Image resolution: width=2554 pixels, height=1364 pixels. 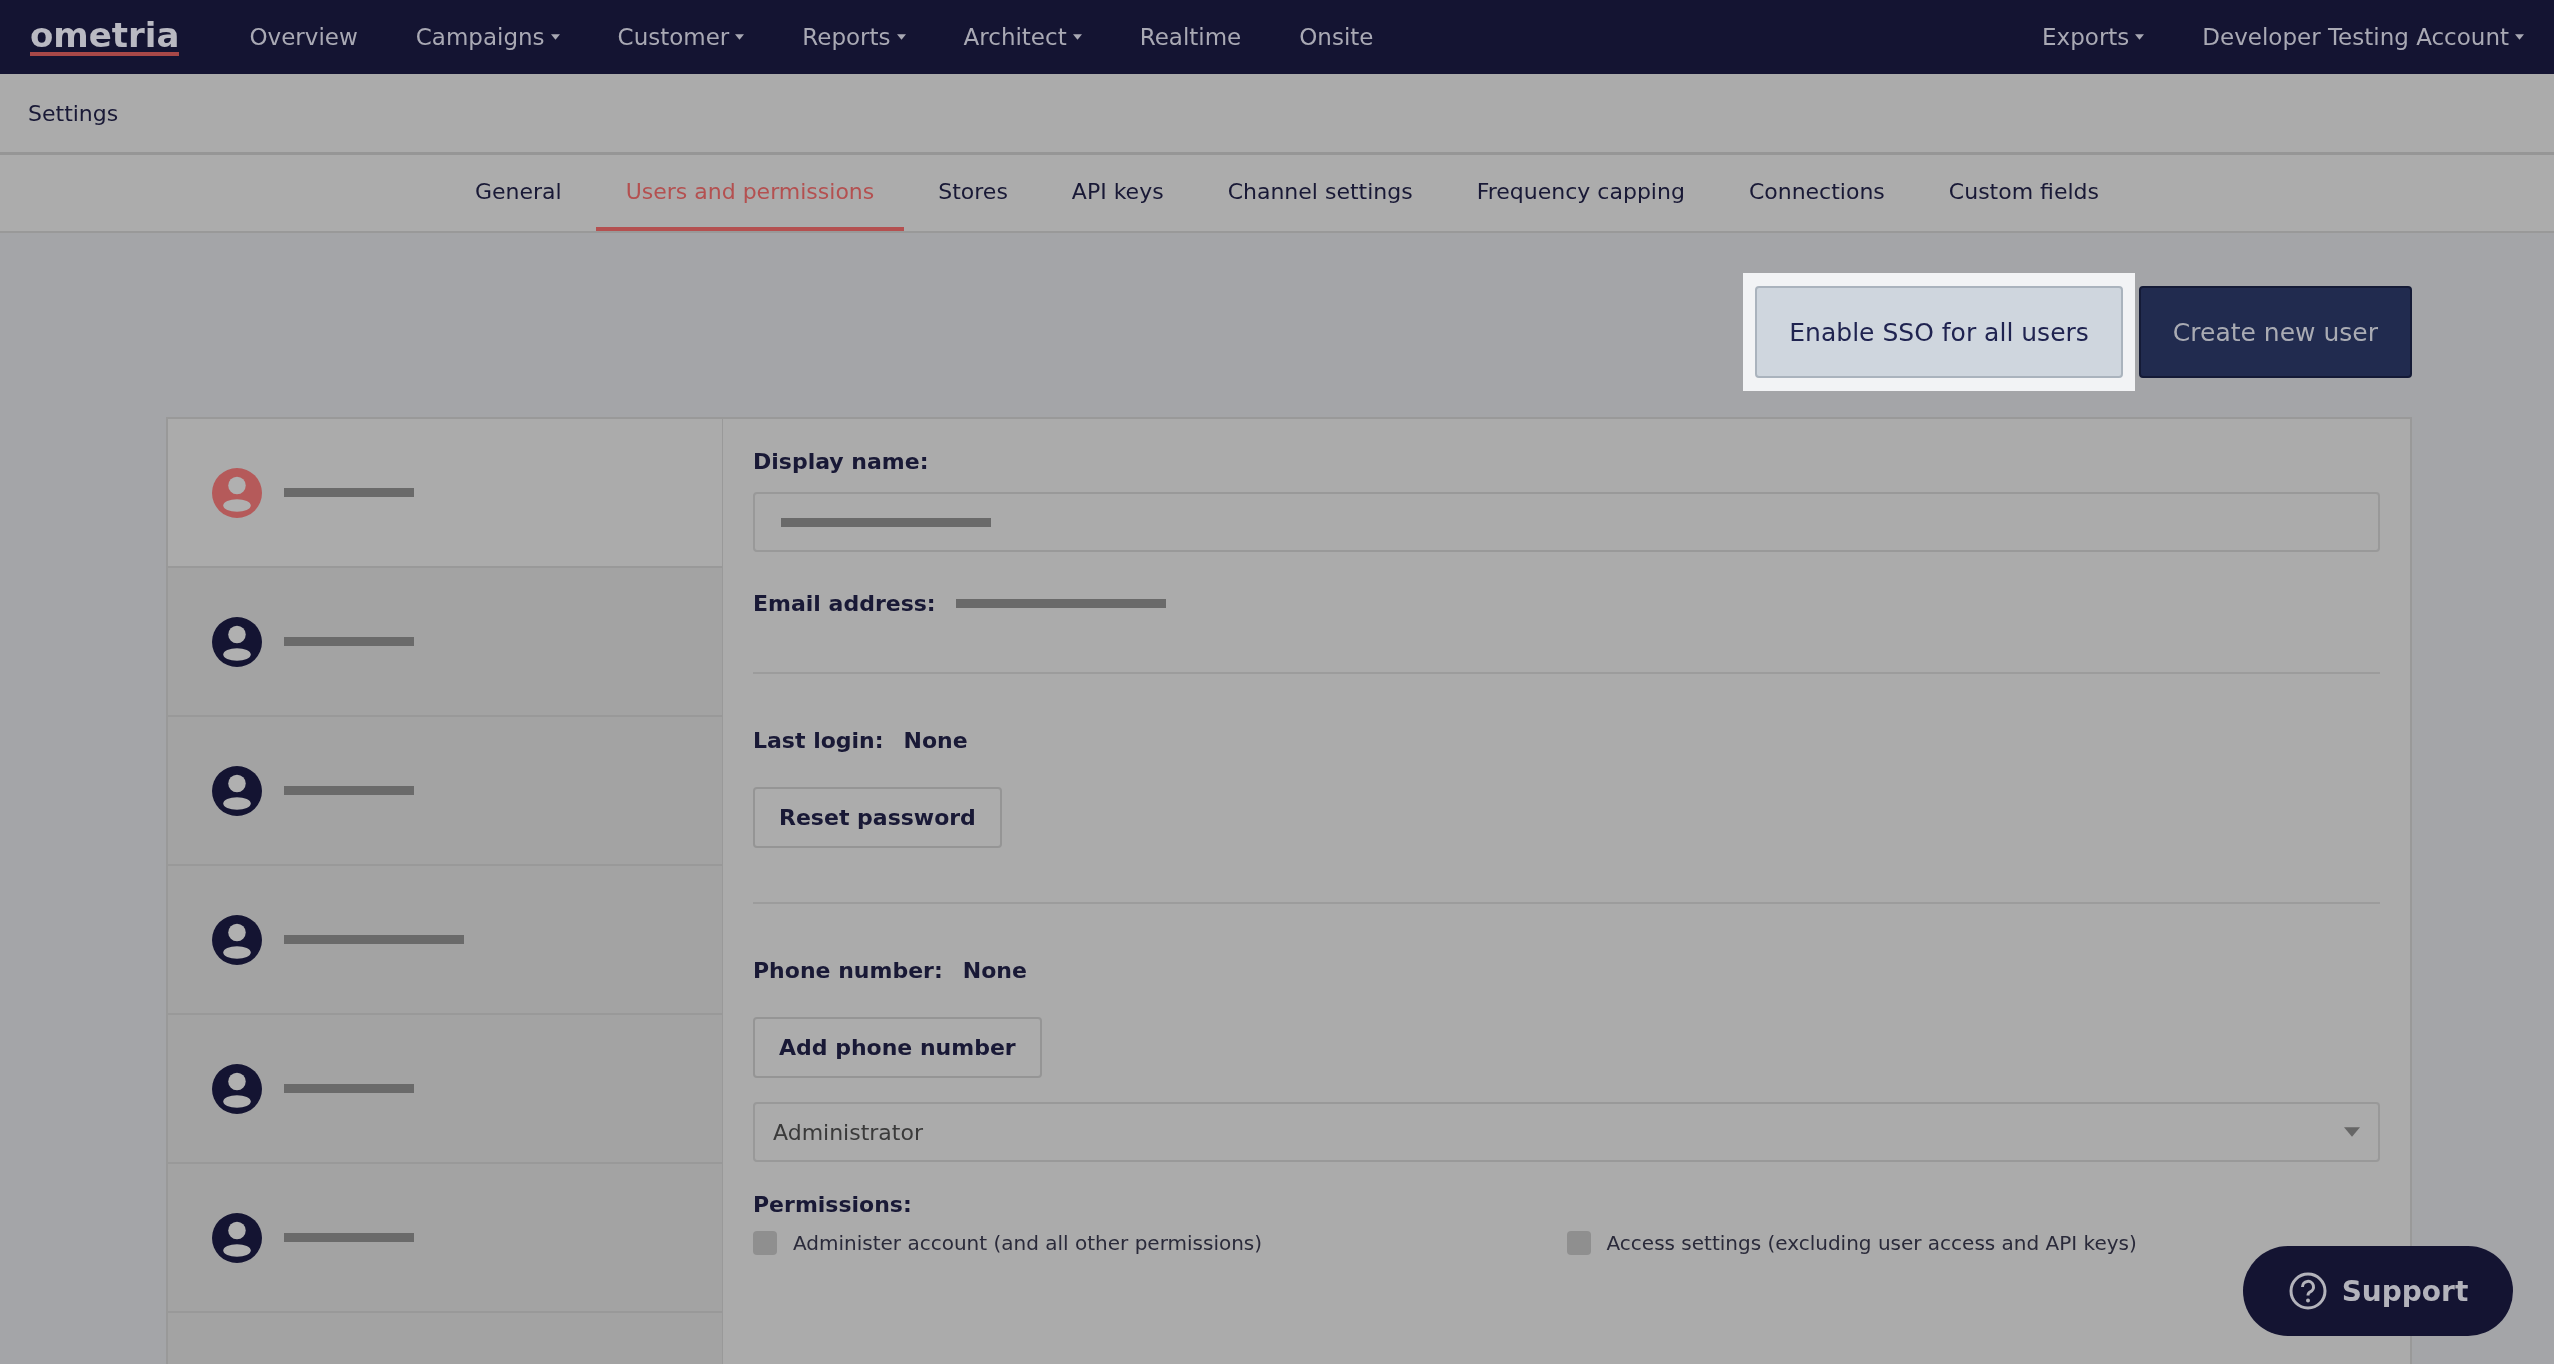 I want to click on field-label: Phone number:, so click(x=848, y=970).